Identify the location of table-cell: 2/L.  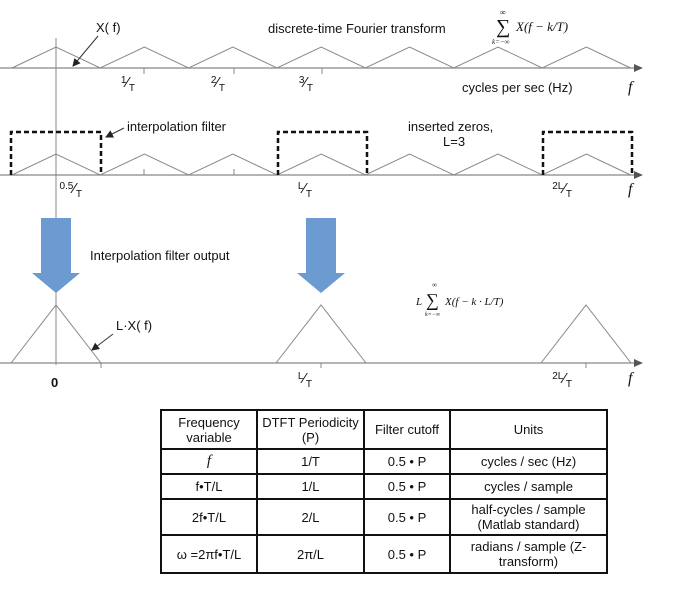
(310, 517).